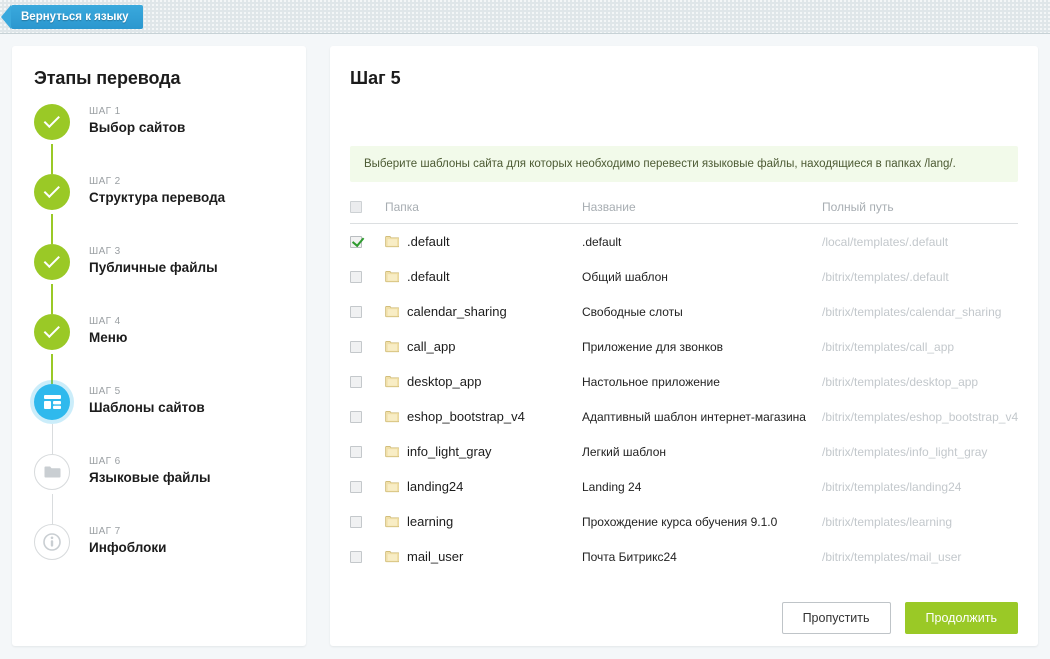  Describe the element at coordinates (428, 276) in the screenshot. I see `folder-name: .default` at that location.